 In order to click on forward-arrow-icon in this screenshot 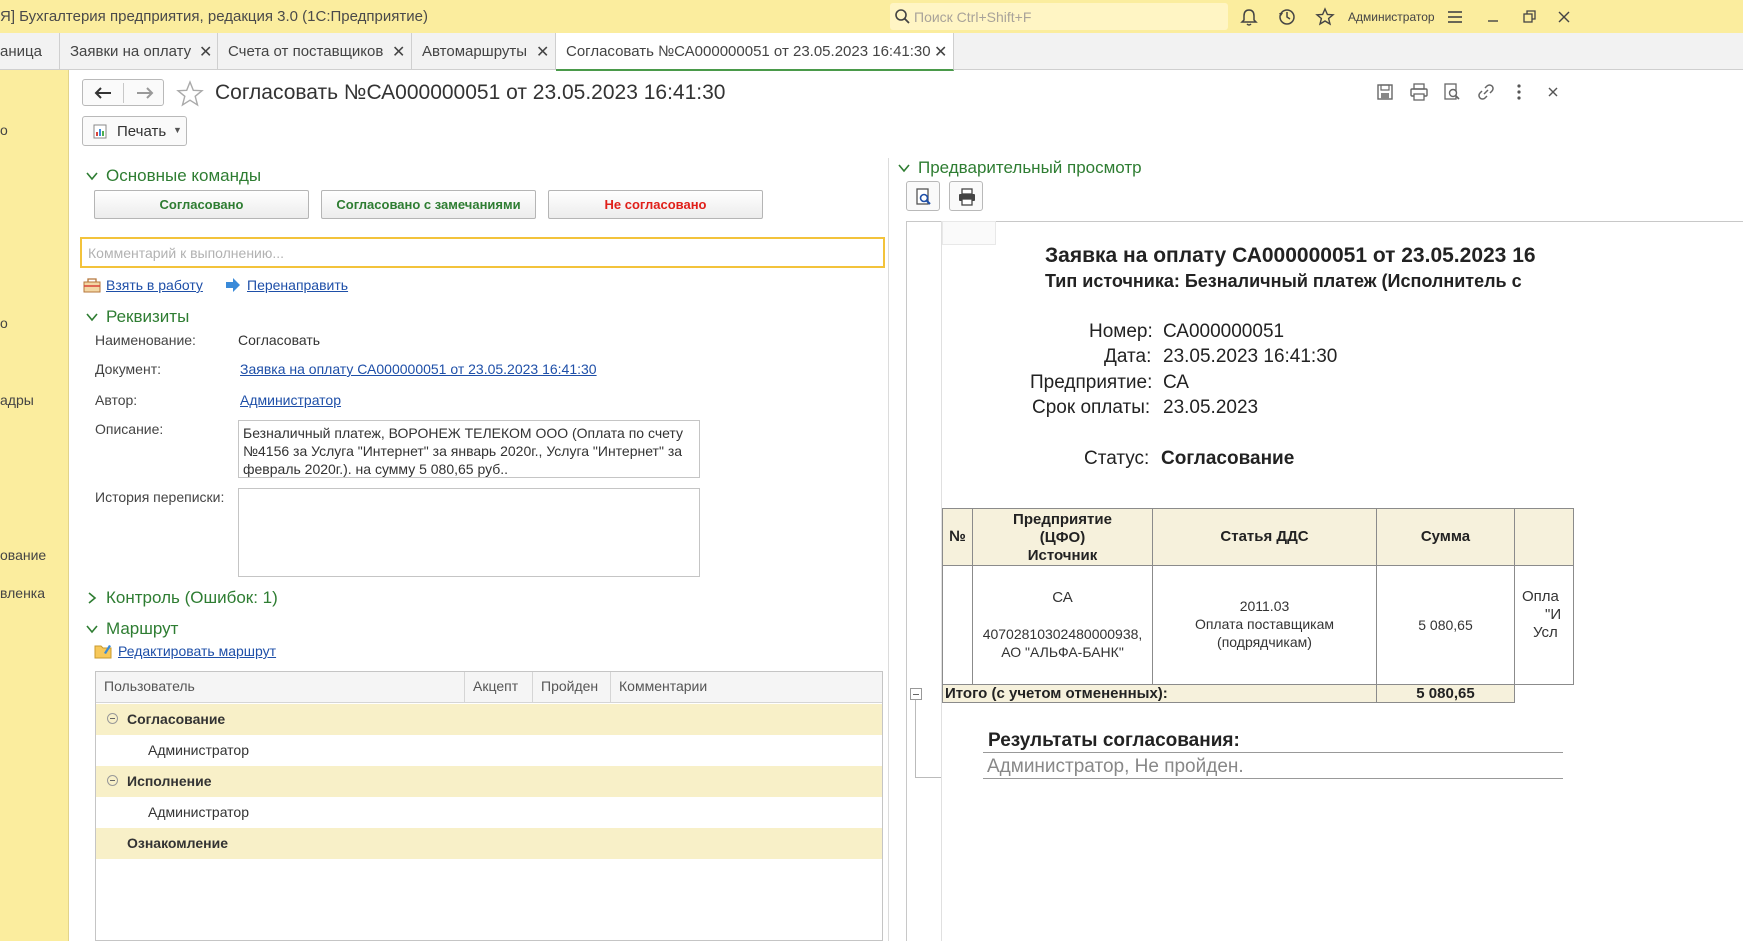, I will do `click(145, 93)`.